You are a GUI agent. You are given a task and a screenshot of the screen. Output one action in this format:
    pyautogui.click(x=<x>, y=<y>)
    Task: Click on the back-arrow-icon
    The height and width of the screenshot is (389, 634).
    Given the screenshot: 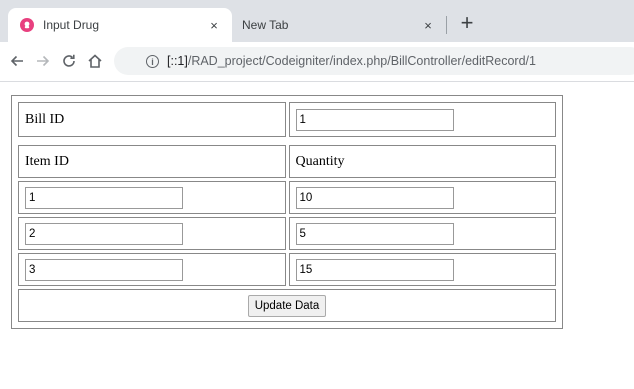 What is the action you would take?
    pyautogui.click(x=17, y=61)
    